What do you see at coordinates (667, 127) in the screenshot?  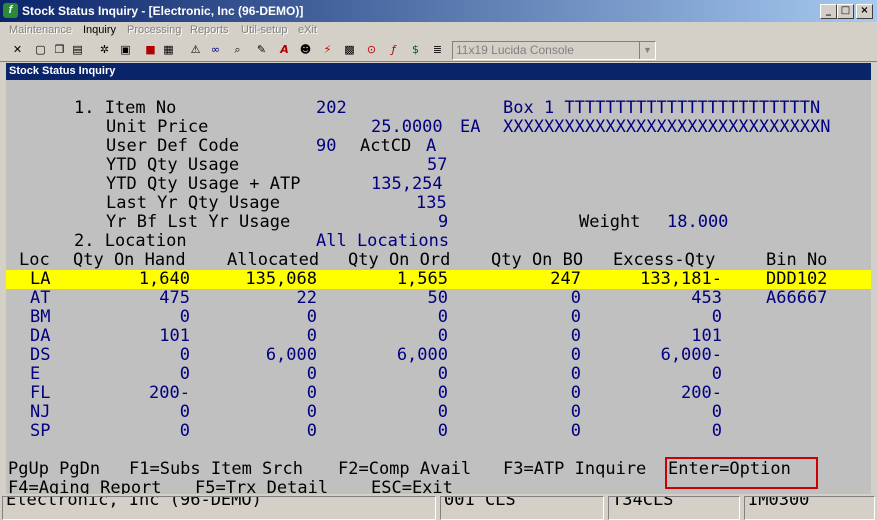 I see `box2-text: XXXXXXXXXXXXXXXXXXXXXXXXXXXXXXXN` at bounding box center [667, 127].